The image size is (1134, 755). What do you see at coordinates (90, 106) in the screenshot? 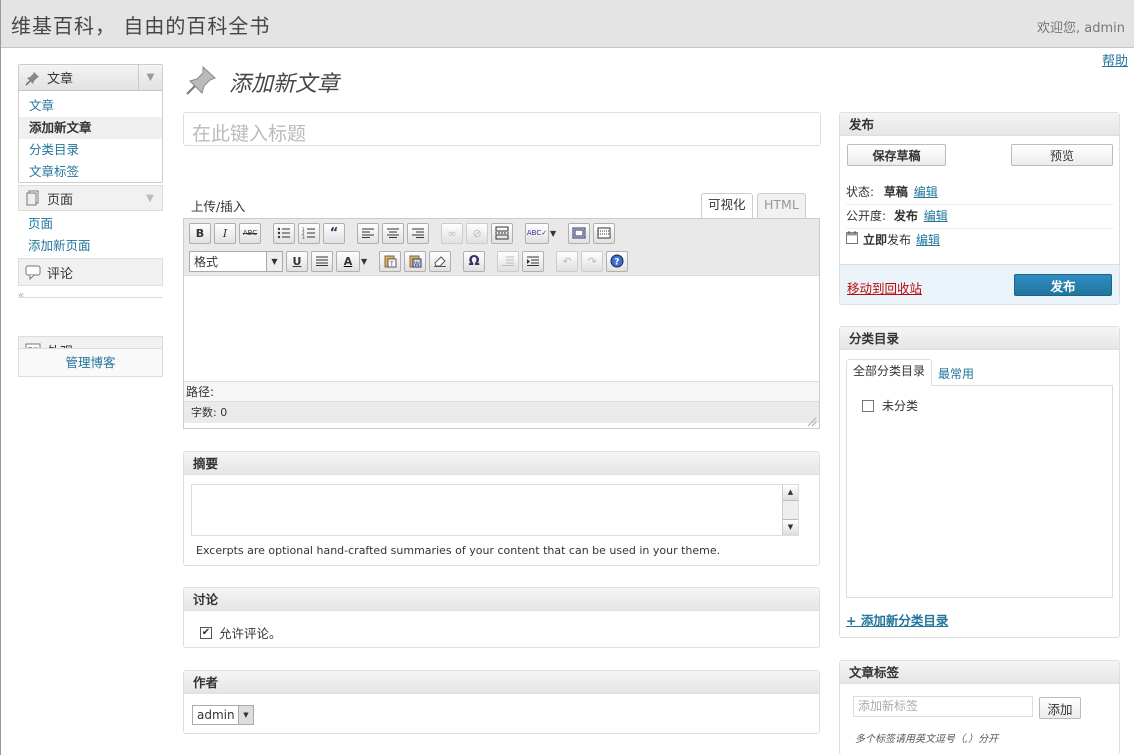
I see `sidebar-item-posts: 文章` at bounding box center [90, 106].